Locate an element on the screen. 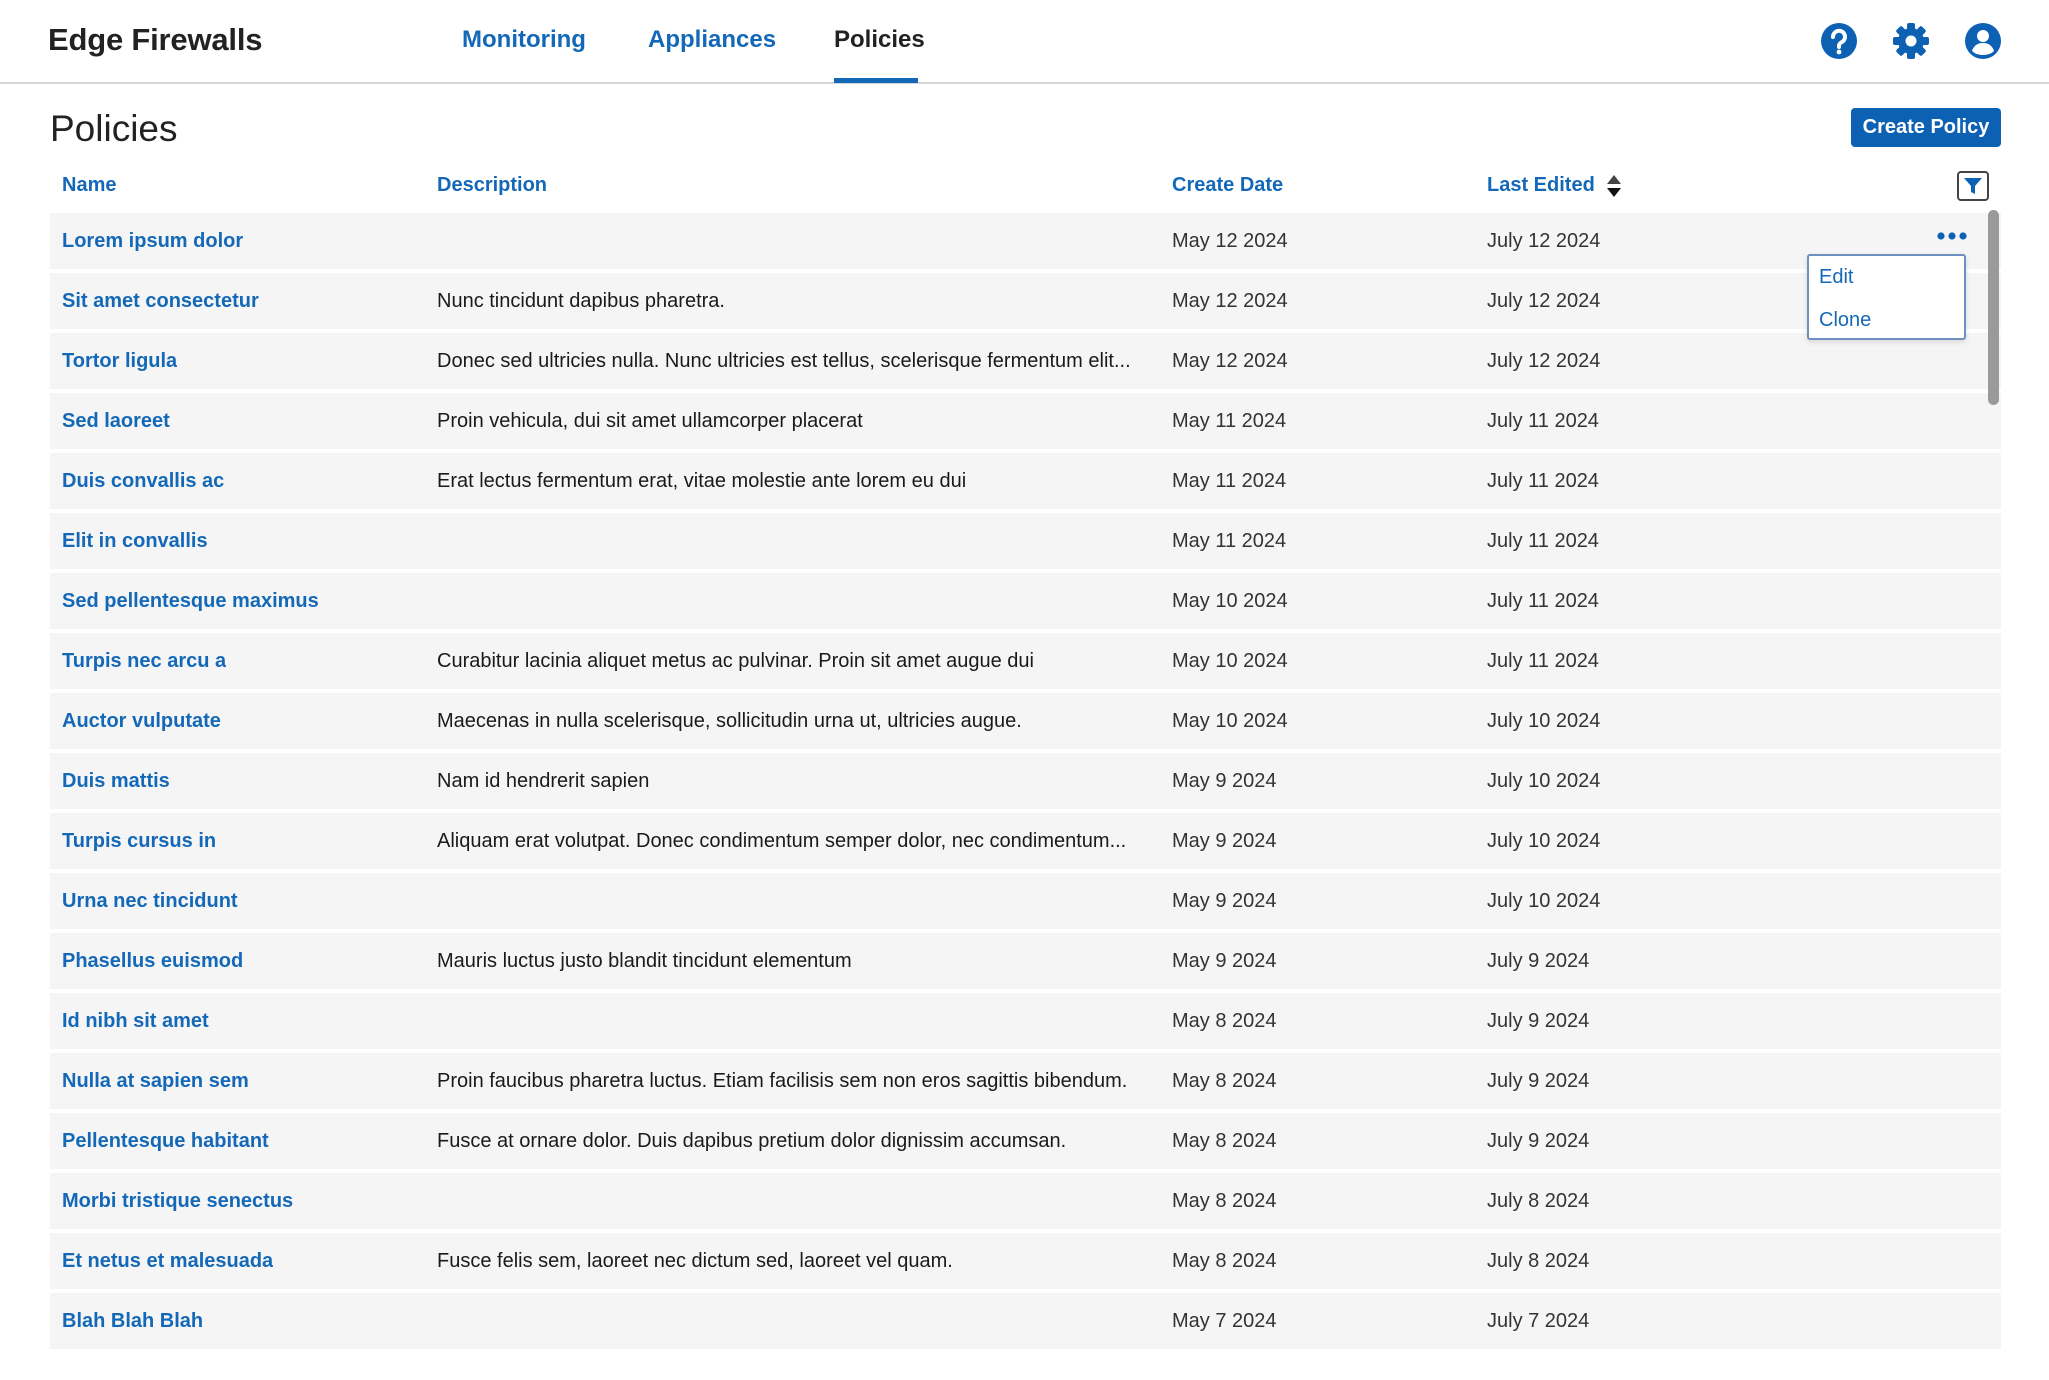 This screenshot has height=1380, width=2049. policy-name-link: Sed pellentesque maximus is located at coordinates (190, 601).